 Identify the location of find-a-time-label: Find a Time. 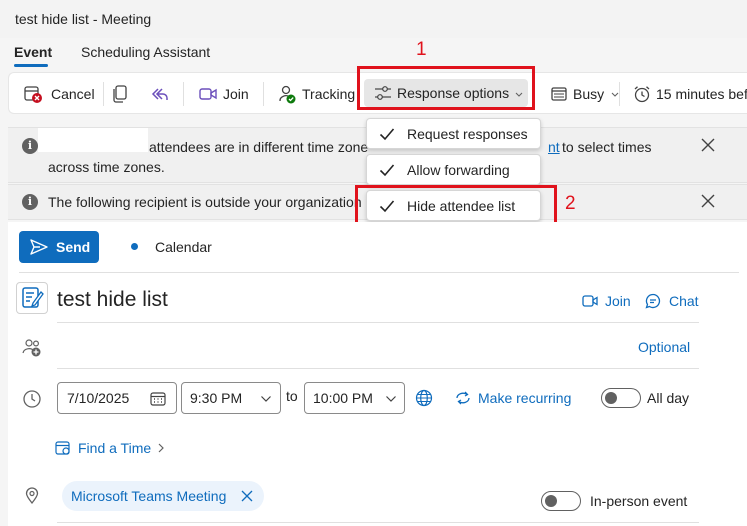
(115, 448).